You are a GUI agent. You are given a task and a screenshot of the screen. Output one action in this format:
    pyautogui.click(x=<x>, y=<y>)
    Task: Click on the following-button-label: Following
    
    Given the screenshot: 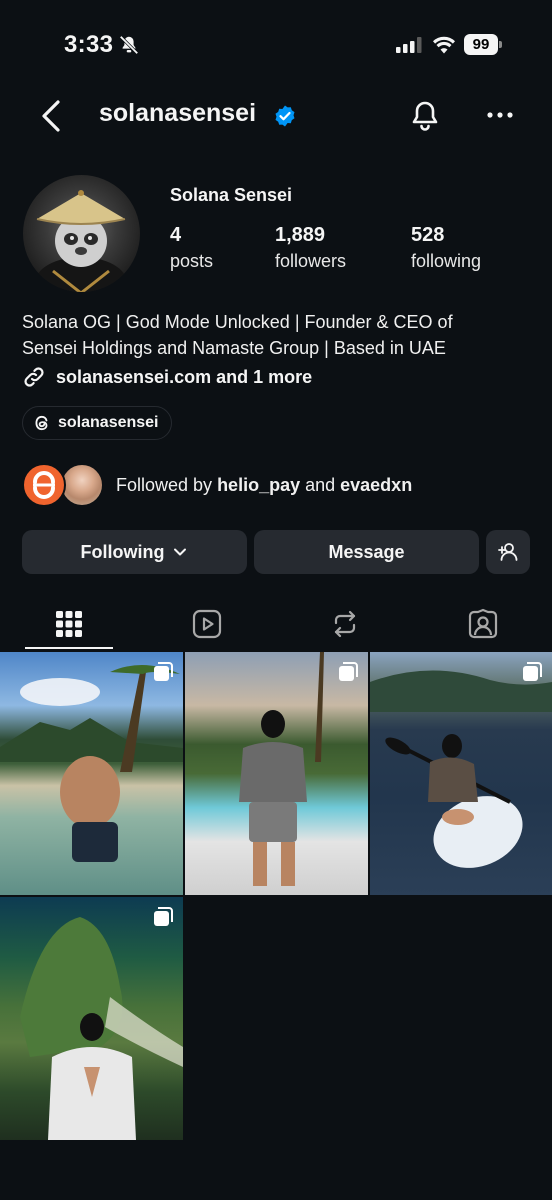 What is the action you would take?
    pyautogui.click(x=122, y=551)
    